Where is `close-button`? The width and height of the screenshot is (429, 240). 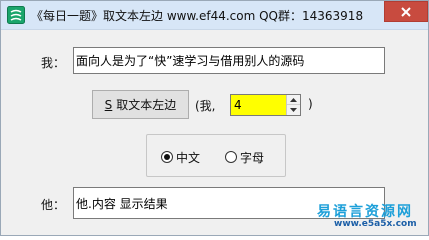 close-button is located at coordinates (406, 11).